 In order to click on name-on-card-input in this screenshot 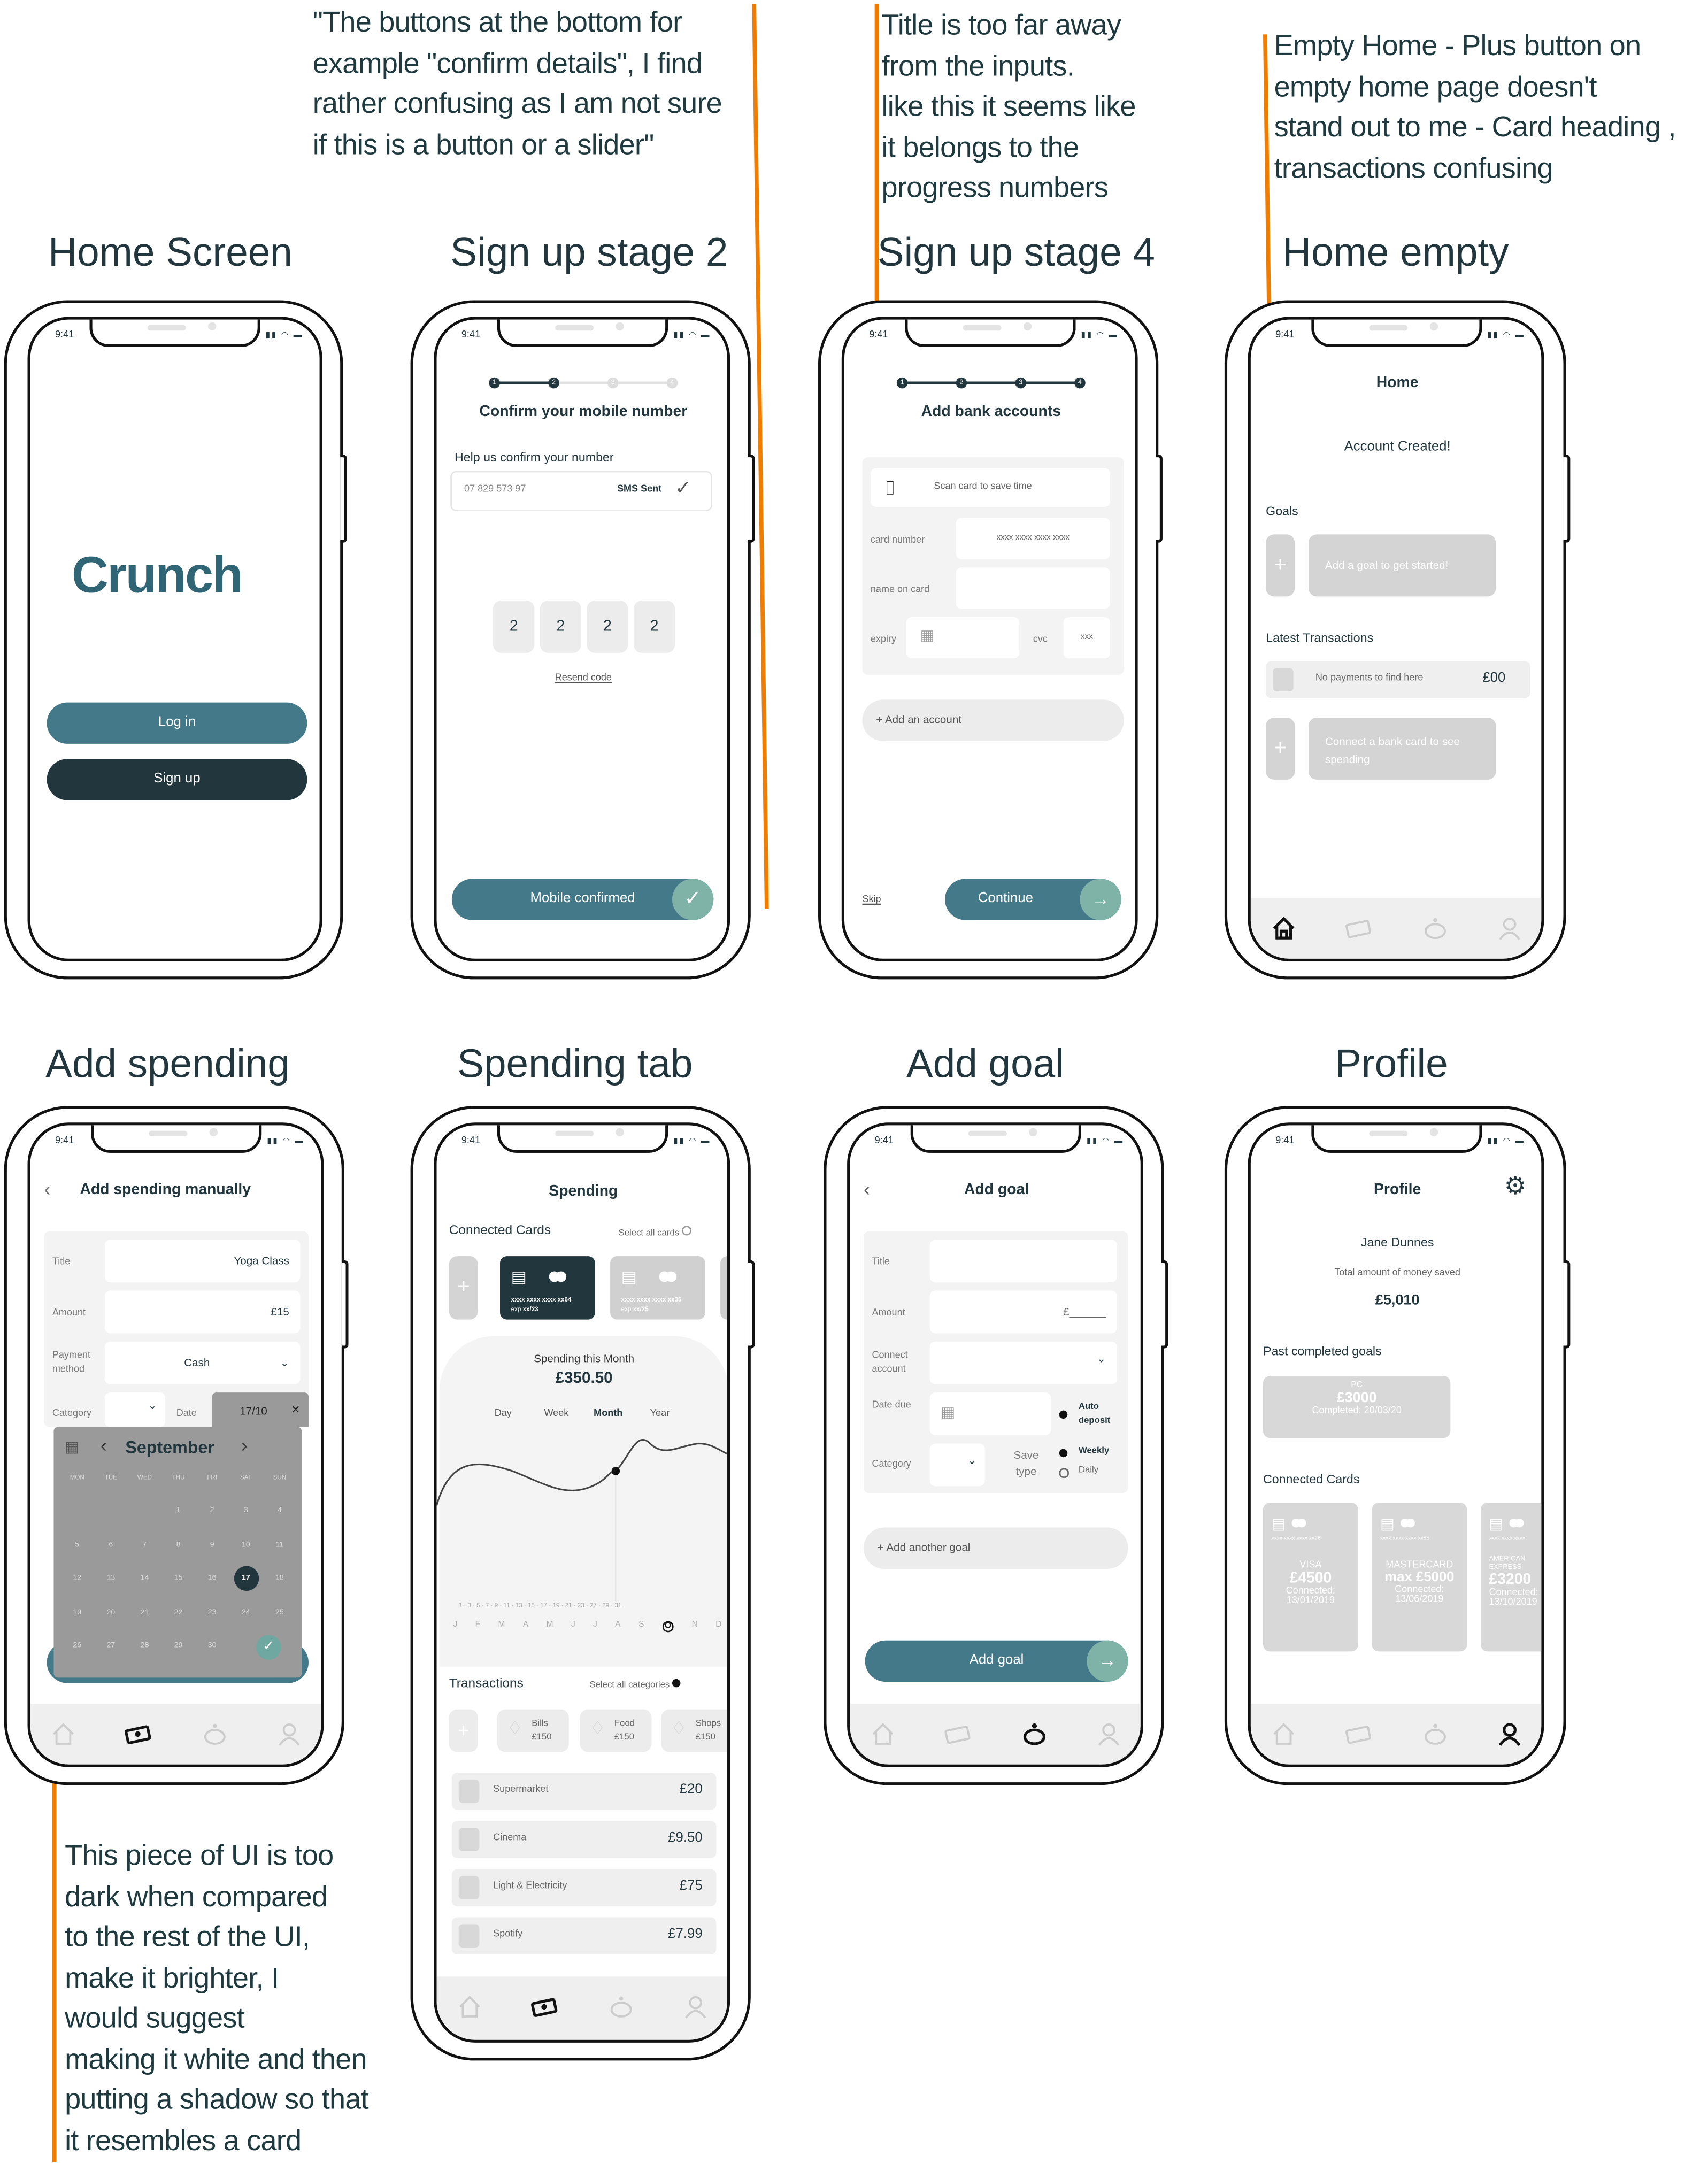, I will do `click(1033, 588)`.